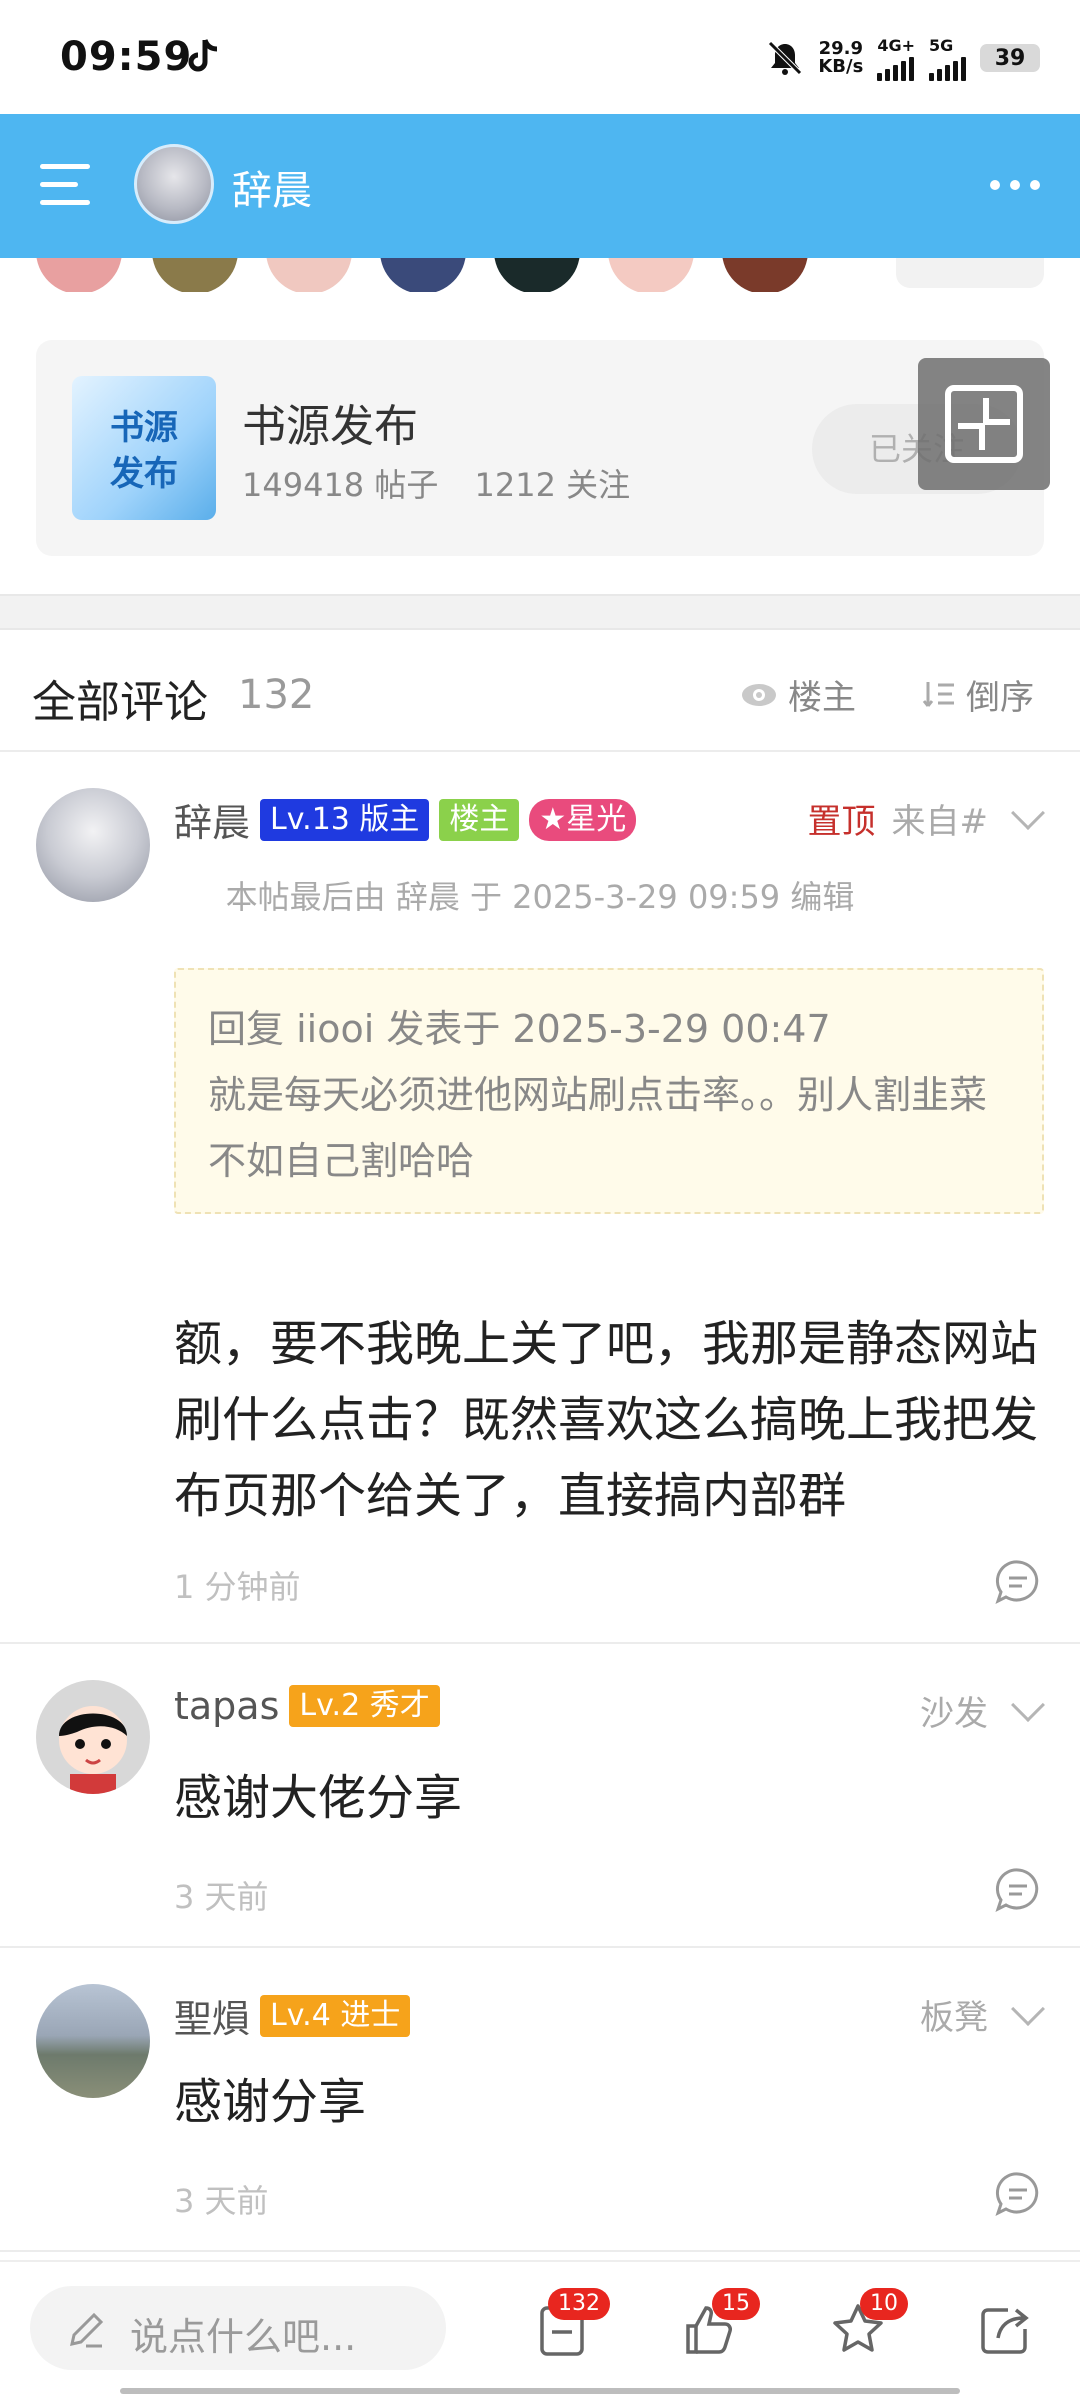 Image resolution: width=1080 pixels, height=2400 pixels. Describe the element at coordinates (984, 424) in the screenshot. I see `minimize-window-icon` at that location.